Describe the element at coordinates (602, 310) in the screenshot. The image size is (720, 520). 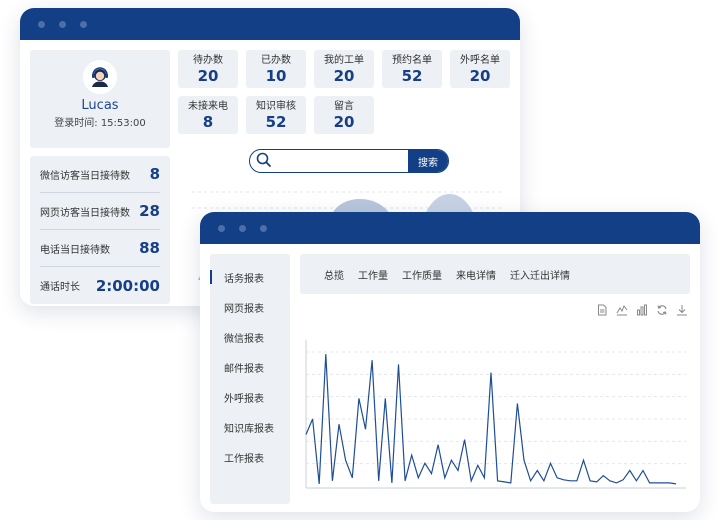
I see `document-icon` at that location.